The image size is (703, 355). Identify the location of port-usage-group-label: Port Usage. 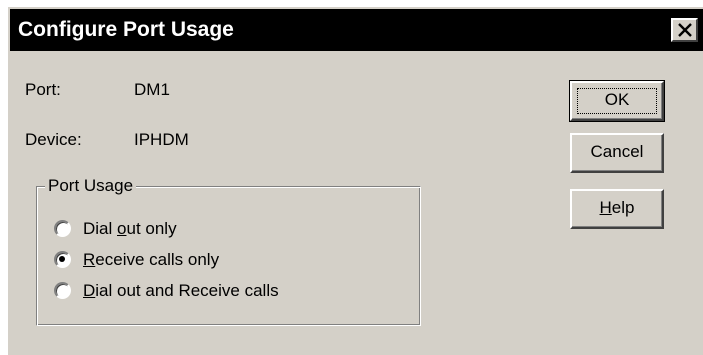
(91, 186).